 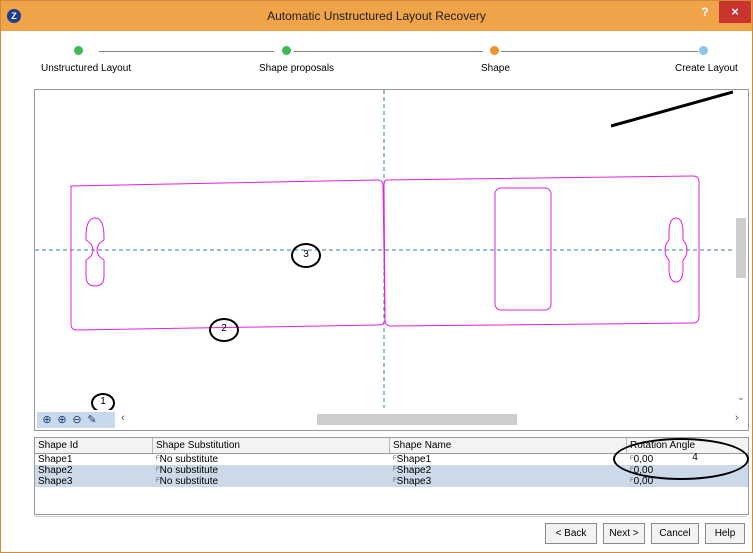 What do you see at coordinates (508, 459) in the screenshot?
I see `cell-shape-name: FShape1` at bounding box center [508, 459].